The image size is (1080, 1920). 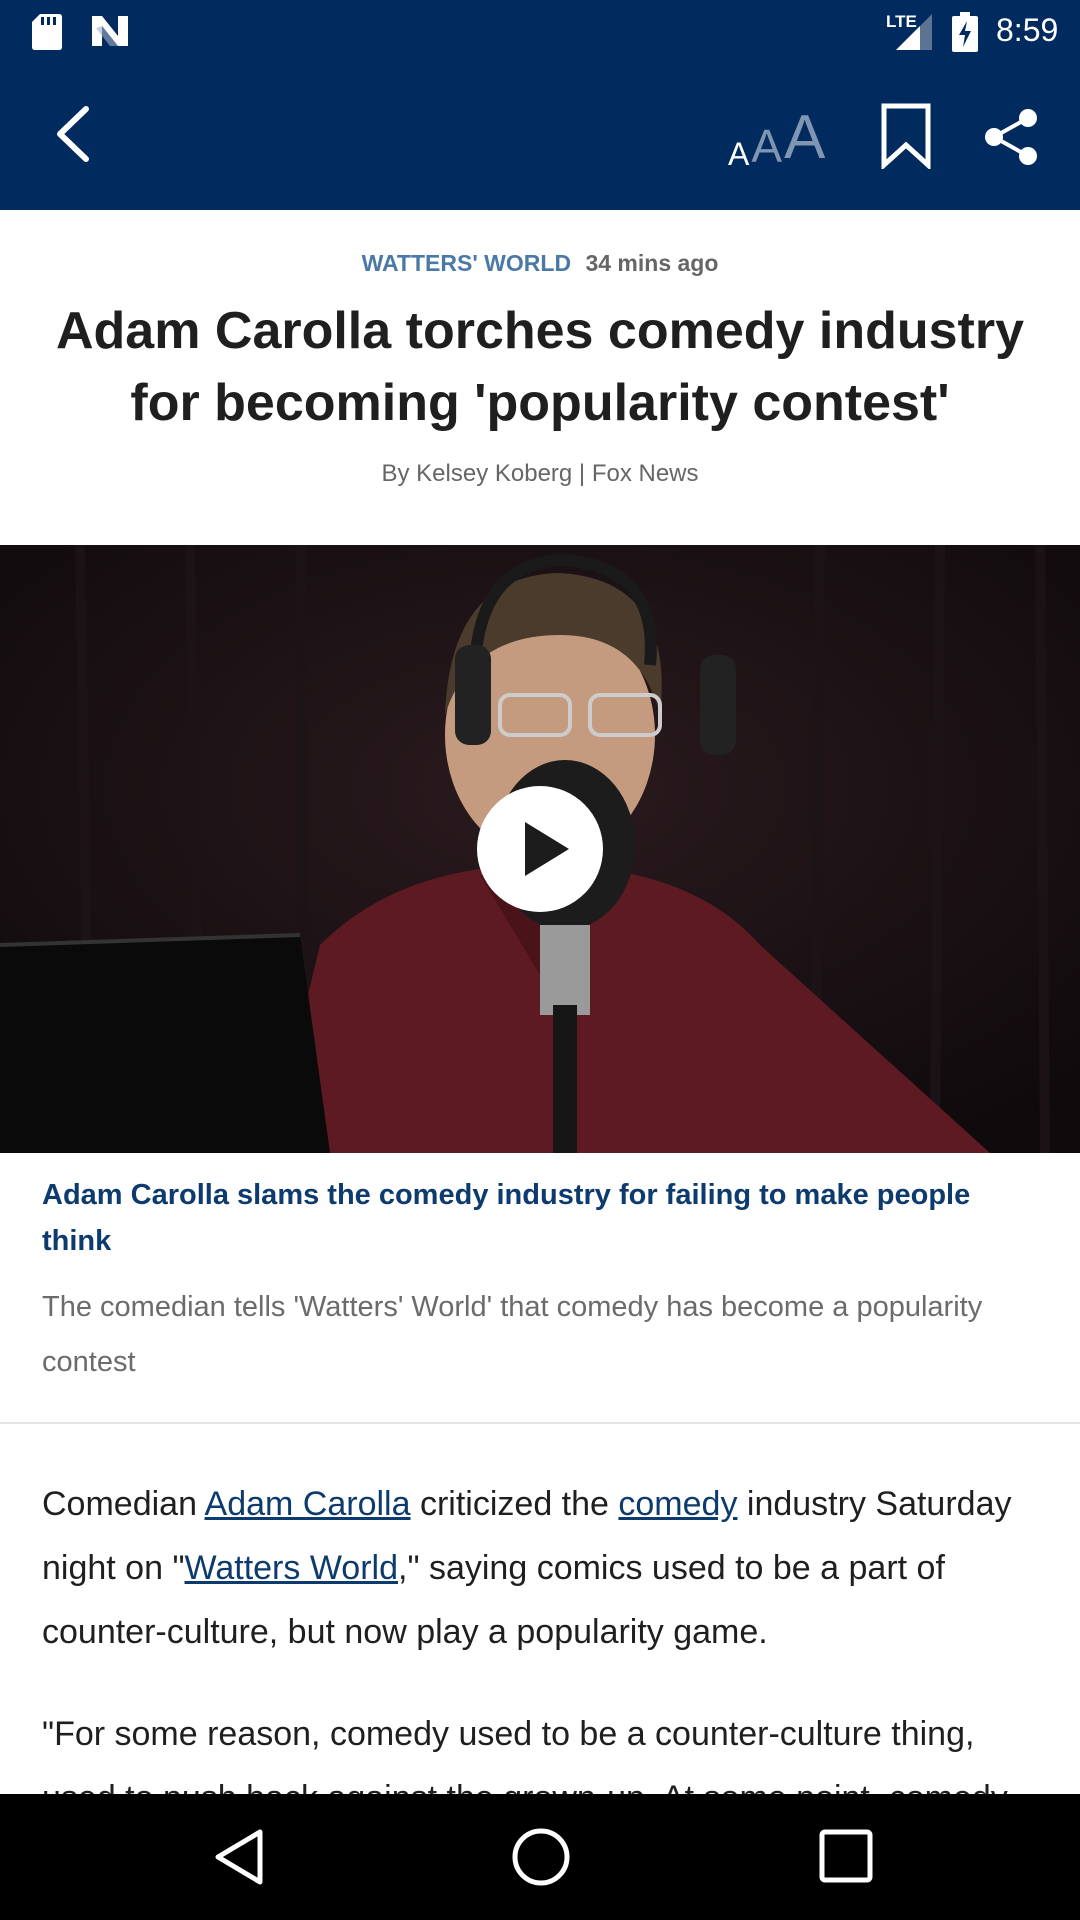 I want to click on back-arrow-icon, so click(x=77, y=134).